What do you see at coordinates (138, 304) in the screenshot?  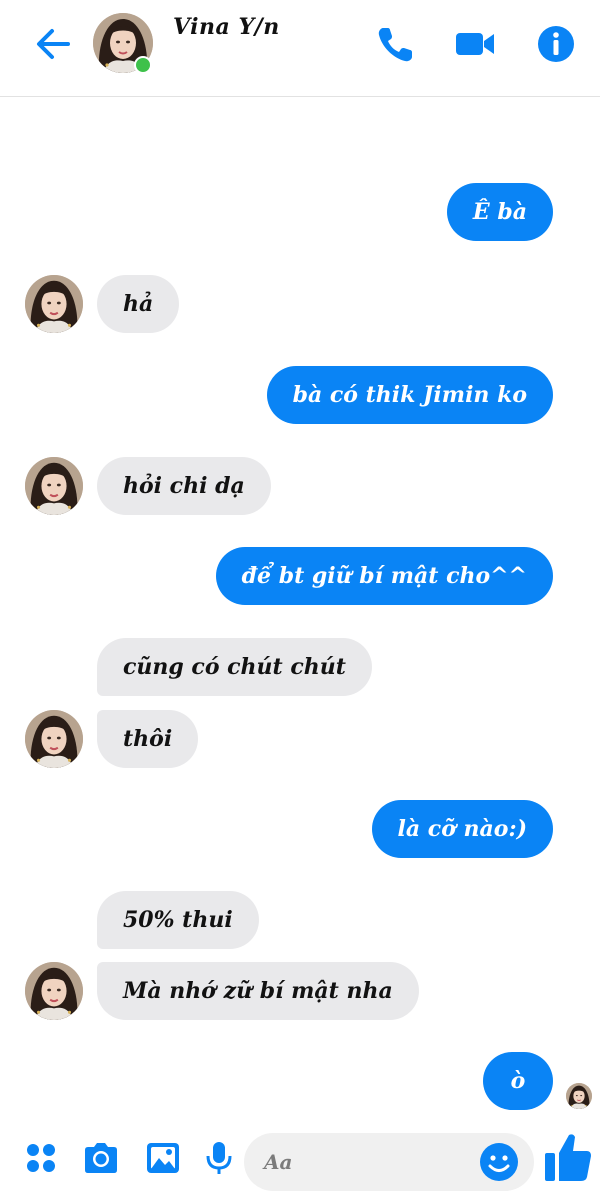 I see `message-incoming: hả` at bounding box center [138, 304].